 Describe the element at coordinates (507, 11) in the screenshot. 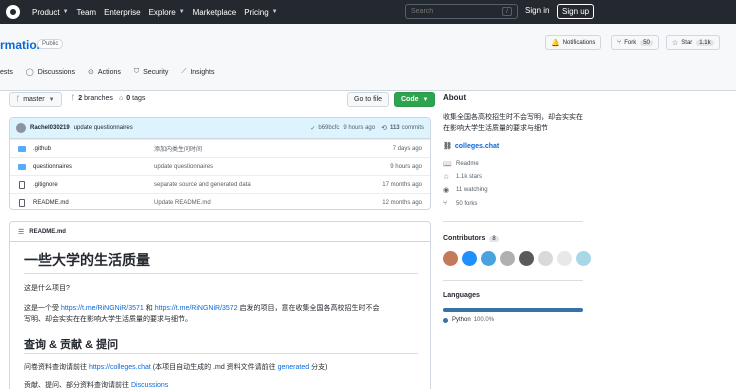

I see `search-shortcut-key: /` at that location.